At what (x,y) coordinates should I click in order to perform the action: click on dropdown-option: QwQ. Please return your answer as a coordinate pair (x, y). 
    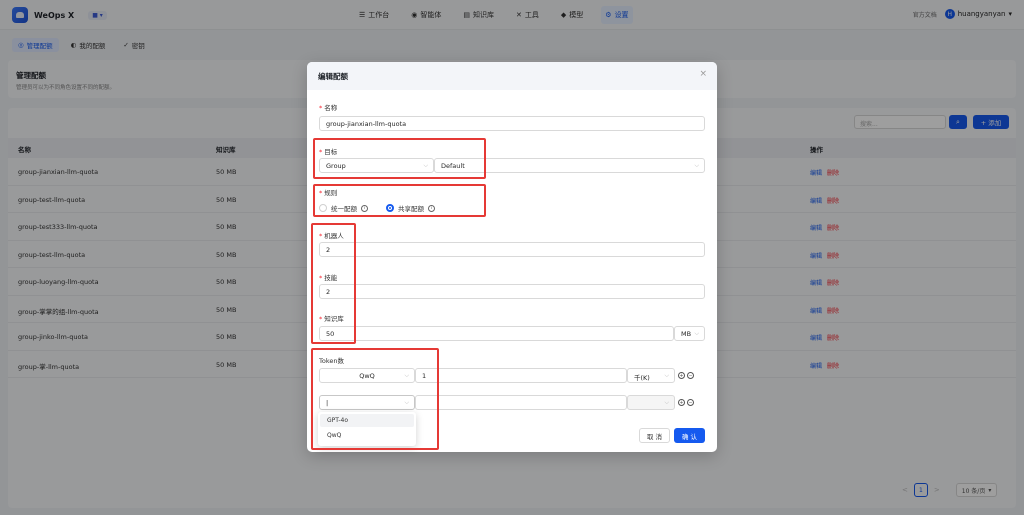
    Looking at the image, I should click on (367, 435).